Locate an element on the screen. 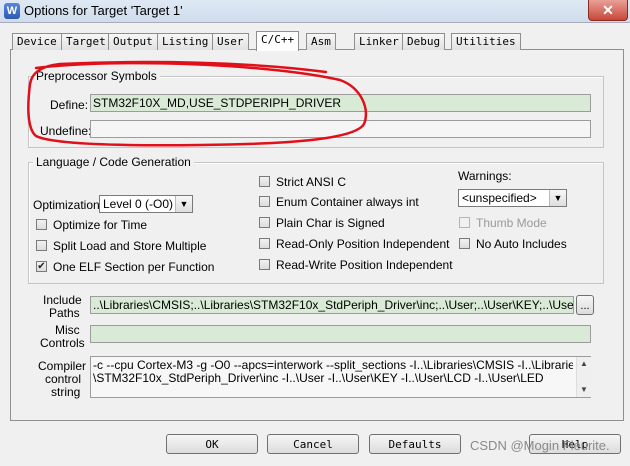 The width and height of the screenshot is (630, 466). warnings-value: <unspecified> is located at coordinates (499, 198).